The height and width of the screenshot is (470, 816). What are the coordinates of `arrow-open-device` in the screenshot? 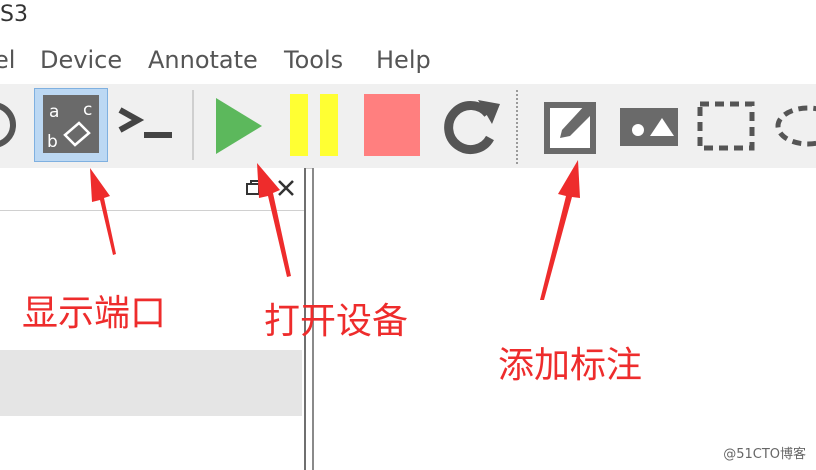 It's located at (274, 220).